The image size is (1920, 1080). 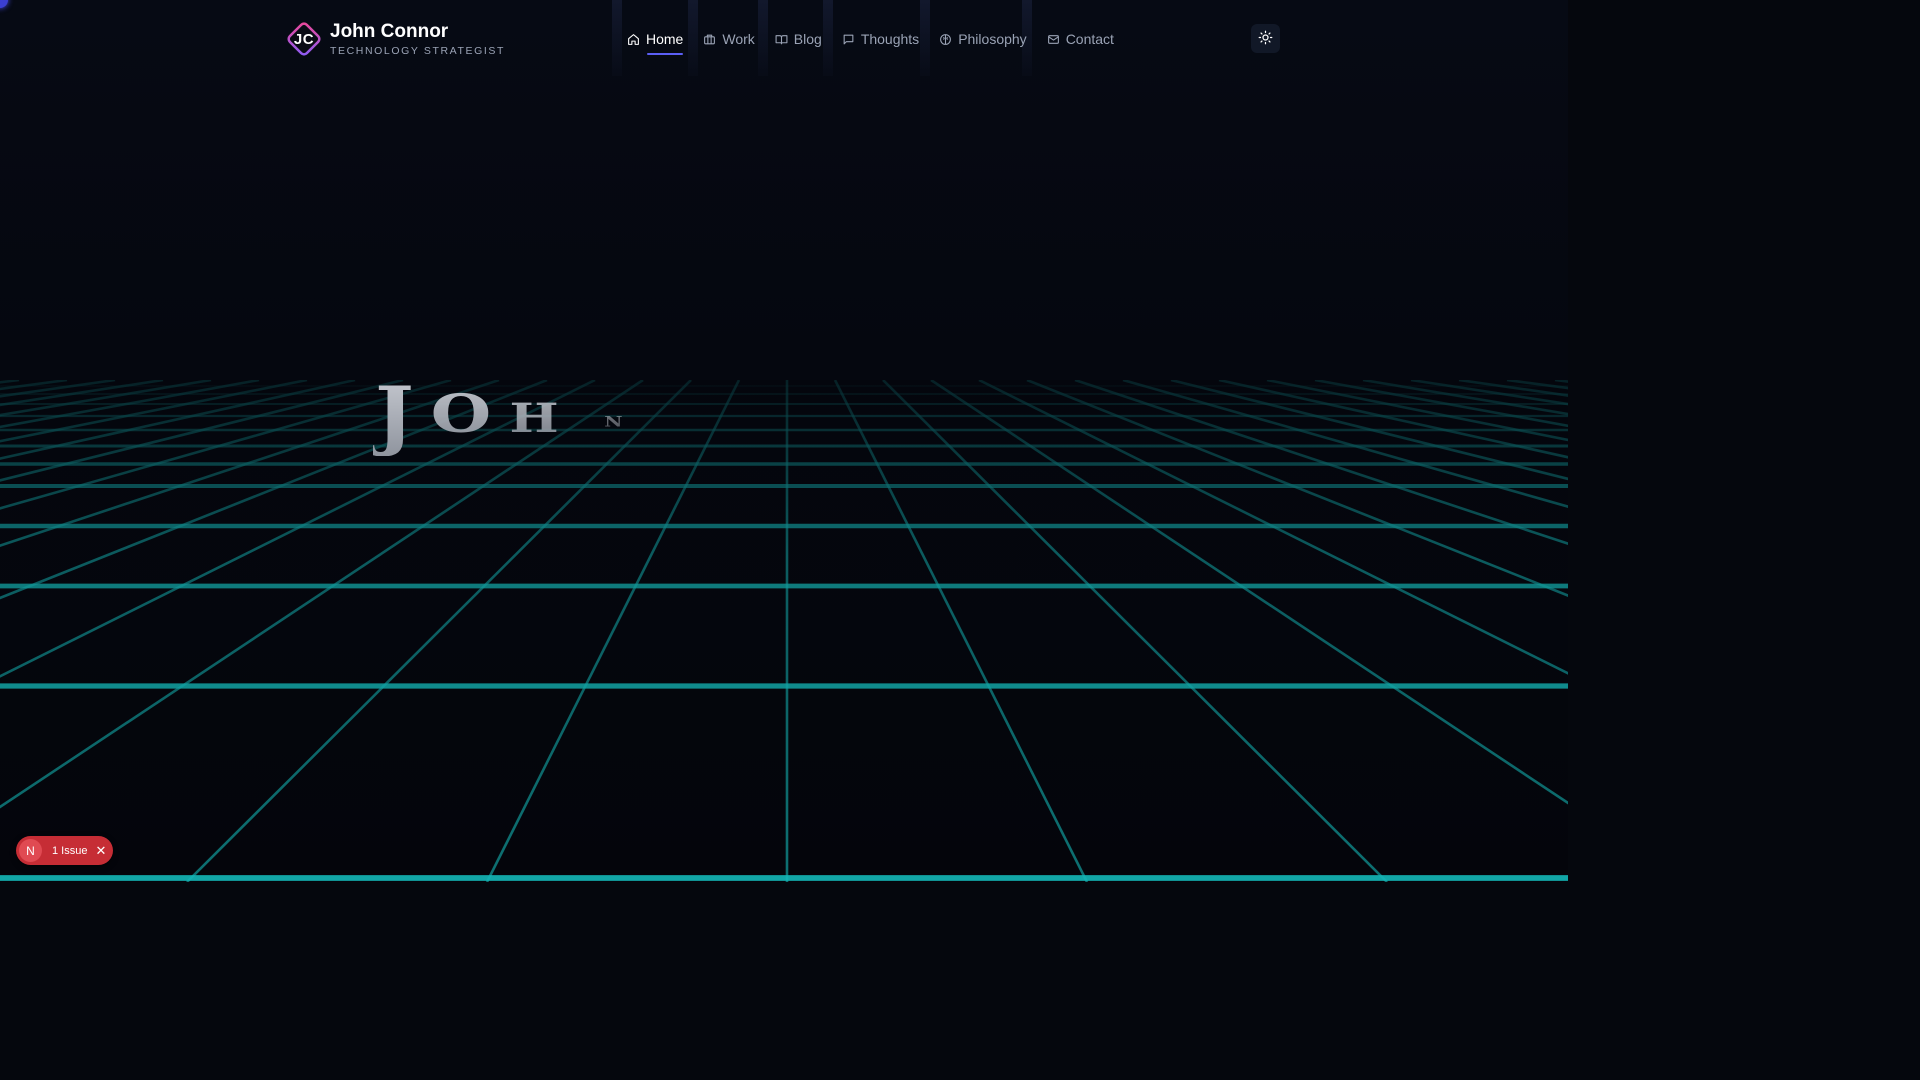 I want to click on nav-item-thoughts: Thoughts, so click(x=880, y=39).